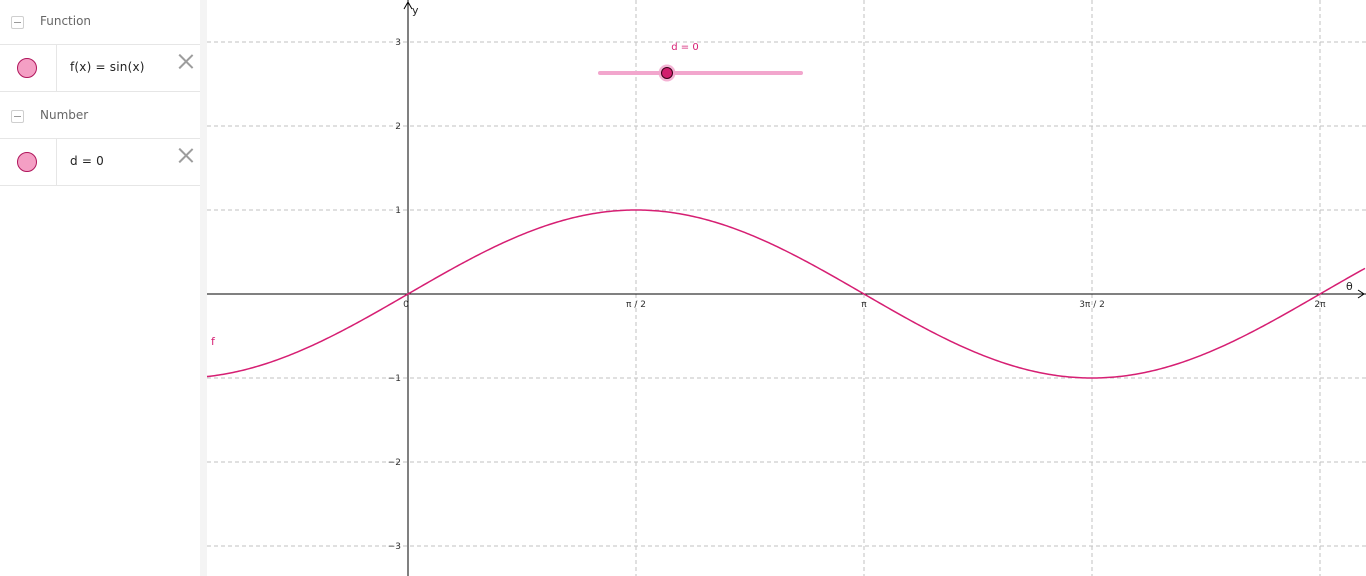 This screenshot has height=576, width=1366. I want to click on algebra-item-f: f(x) = sin(x), so click(100, 68).